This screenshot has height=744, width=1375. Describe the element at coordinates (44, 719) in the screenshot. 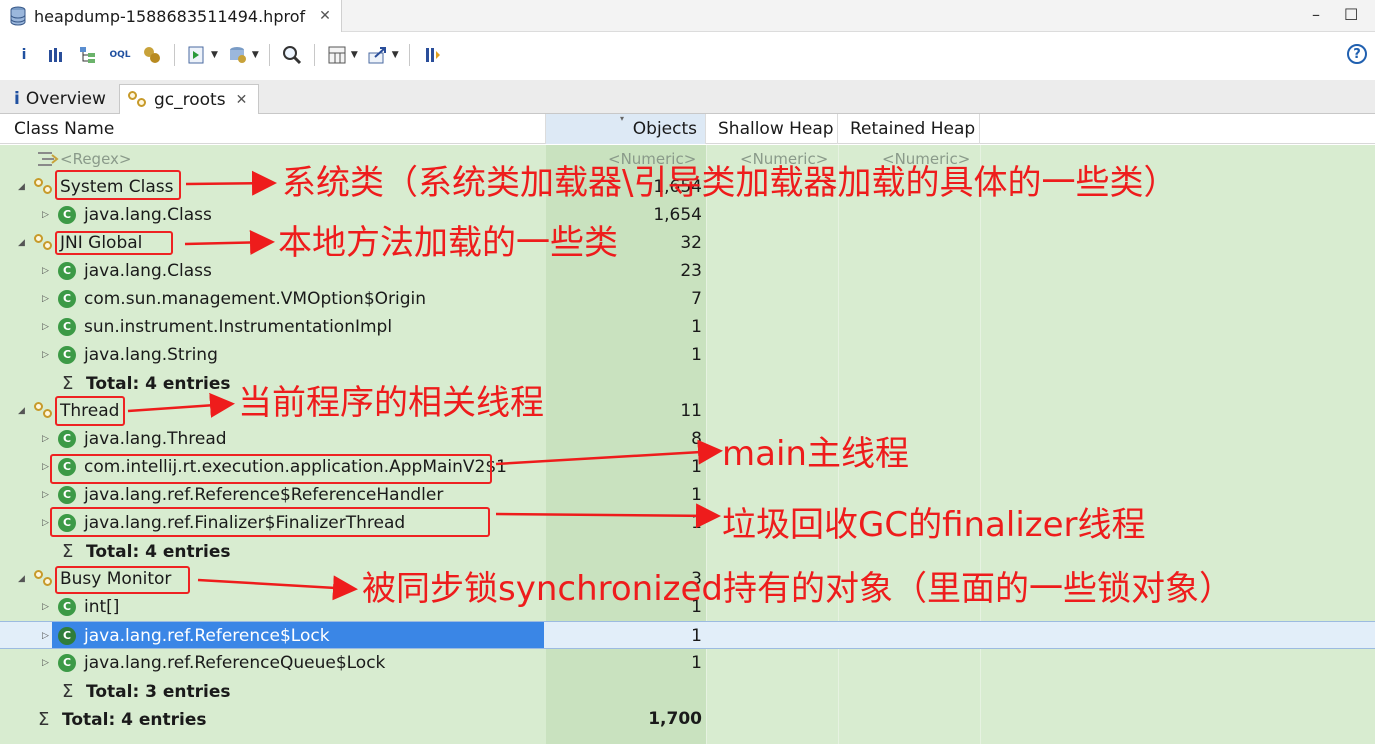

I see `sum-icon: Σ` at that location.